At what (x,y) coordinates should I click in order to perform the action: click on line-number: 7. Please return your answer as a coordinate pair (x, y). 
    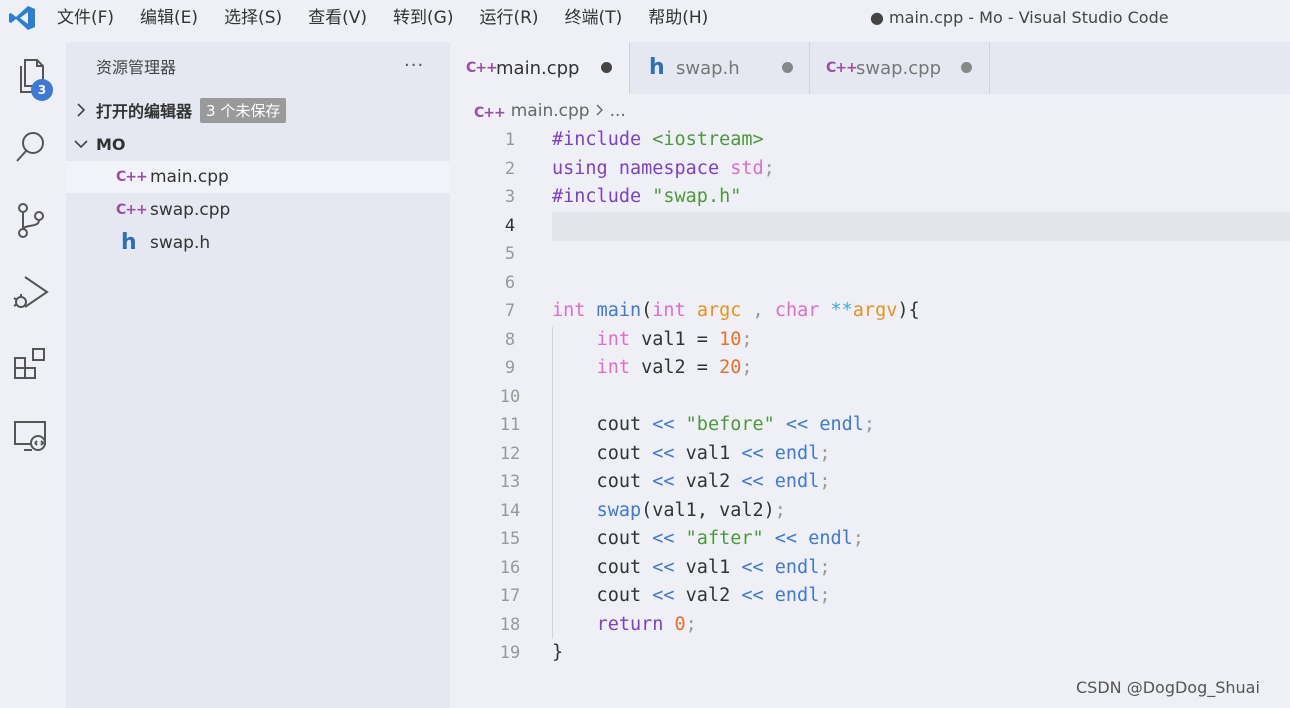
    Looking at the image, I should click on (510, 311).